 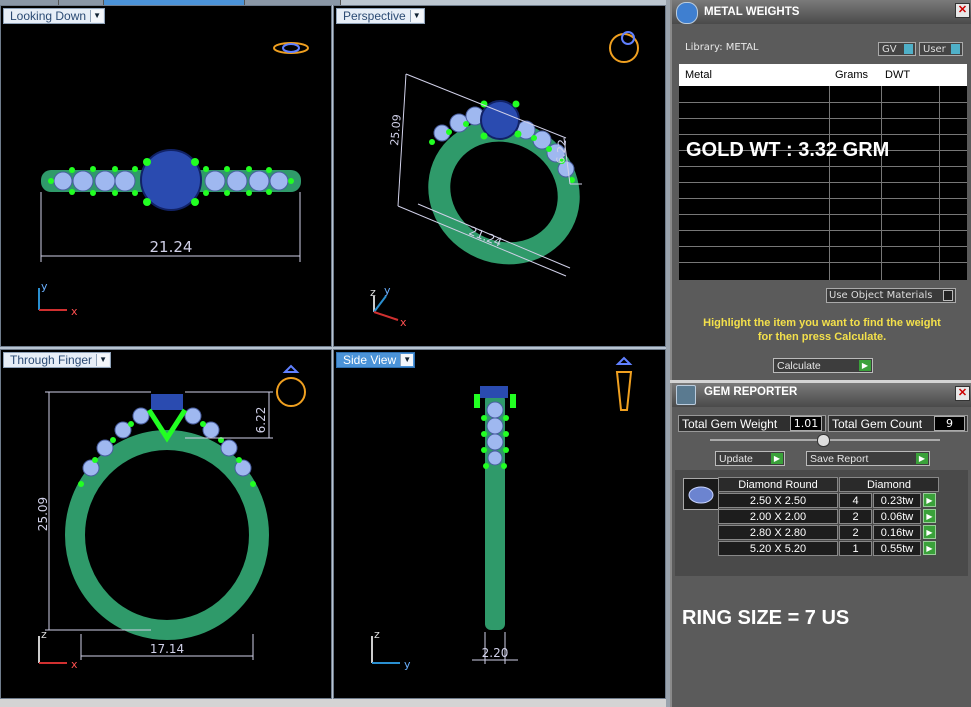 What do you see at coordinates (502, 513) in the screenshot?
I see `side-view-canvas: 2.20 z y` at bounding box center [502, 513].